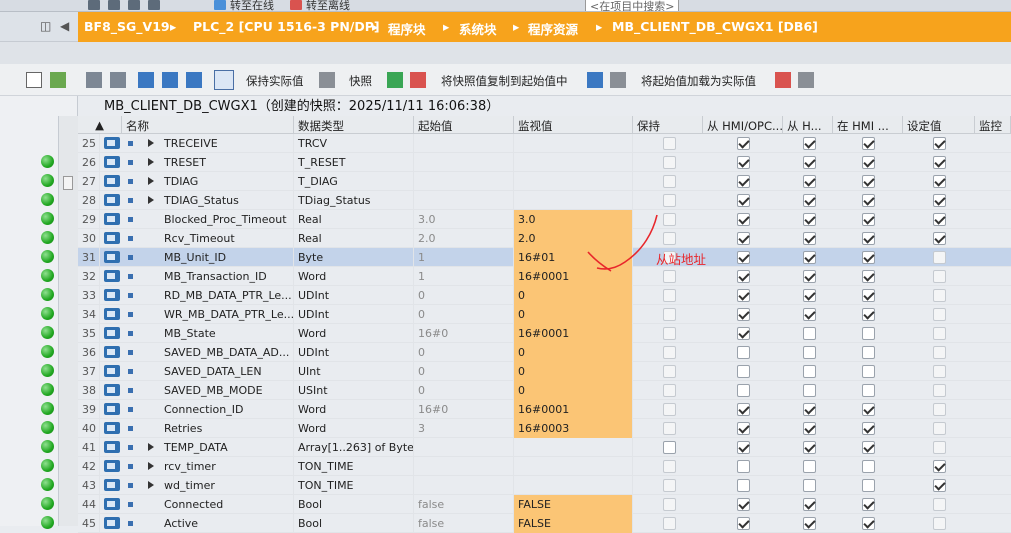 The height and width of the screenshot is (533, 1011). I want to click on table-row: 30 Rcv_Timeout Real 2.0 2.0, so click(544, 238).